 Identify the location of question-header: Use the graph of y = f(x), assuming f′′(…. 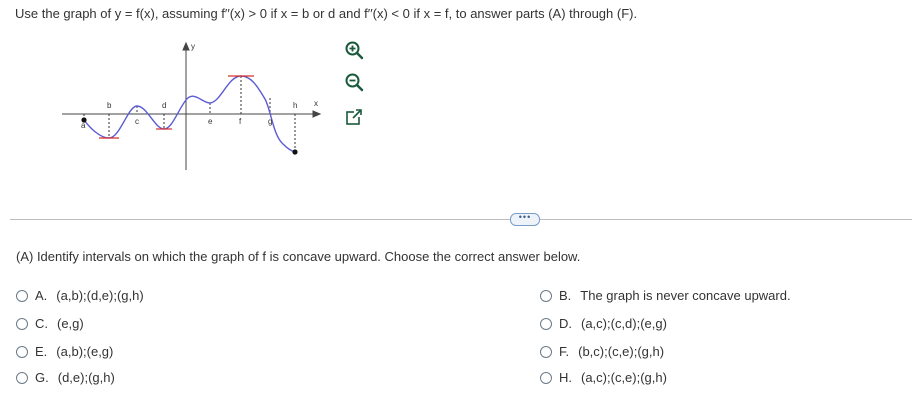
(326, 13).